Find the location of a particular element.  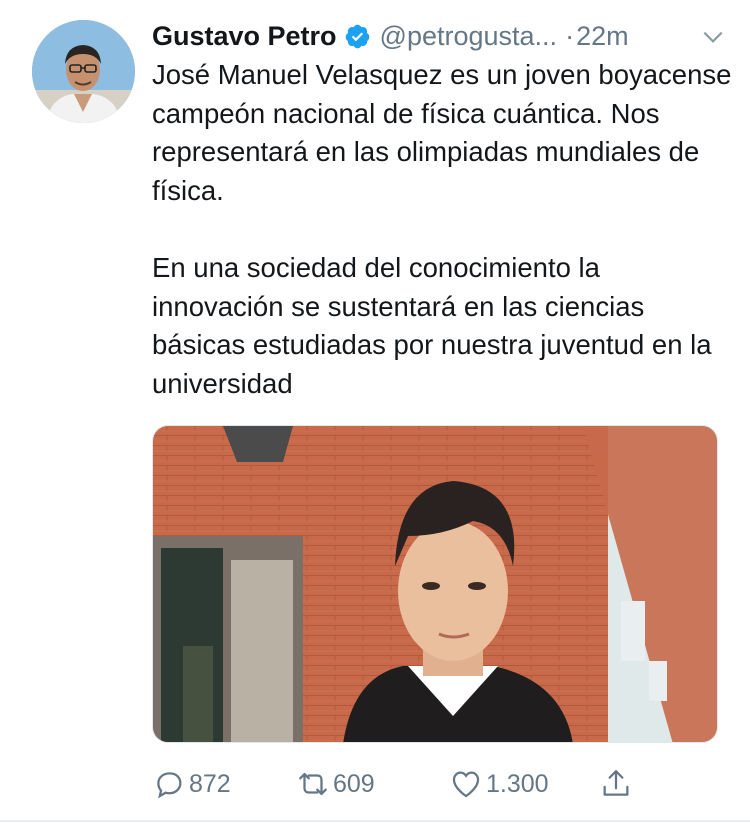

share-button is located at coordinates (616, 784).